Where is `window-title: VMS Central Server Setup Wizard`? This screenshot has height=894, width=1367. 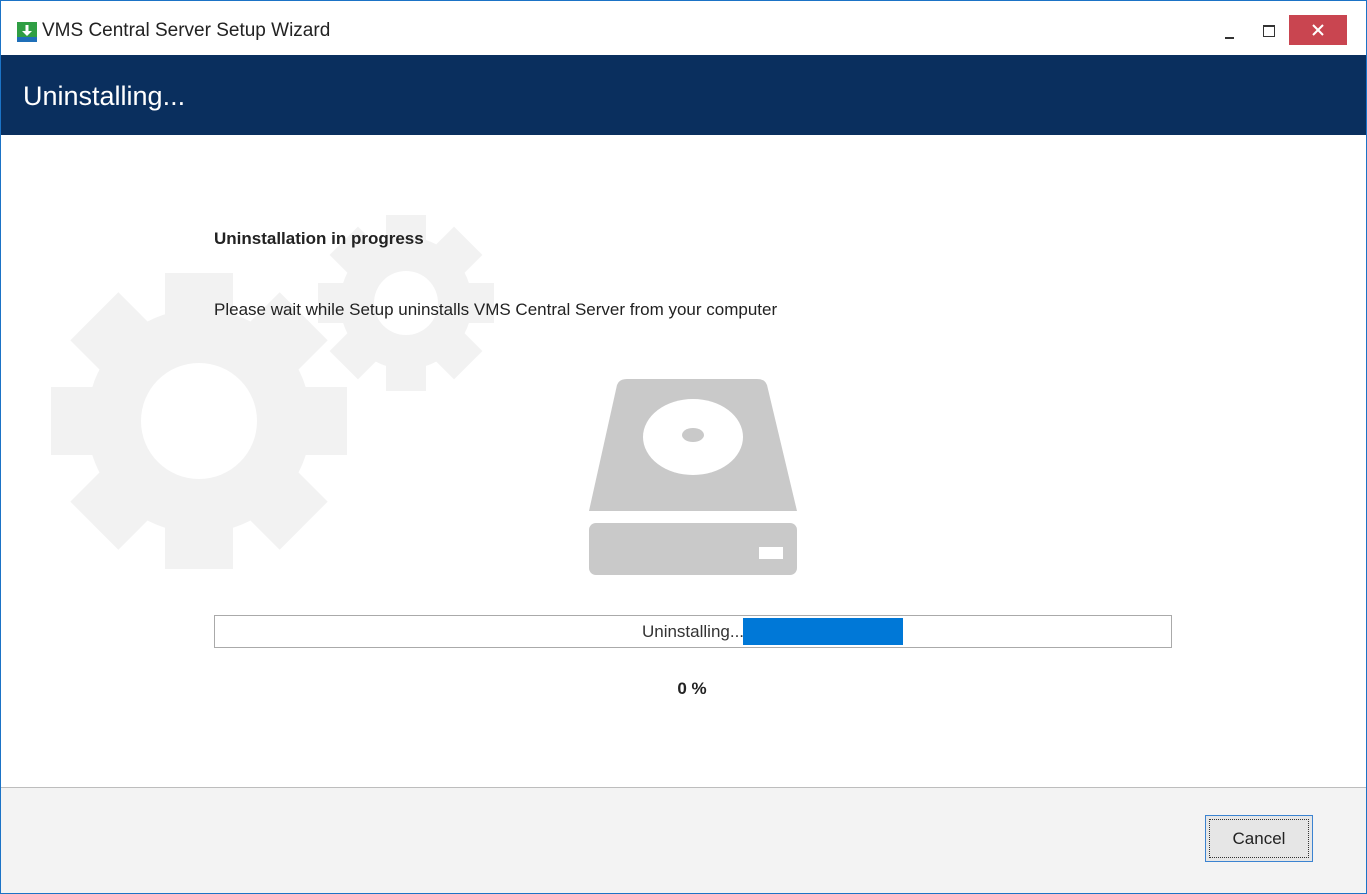 window-title: VMS Central Server Setup Wizard is located at coordinates (186, 30).